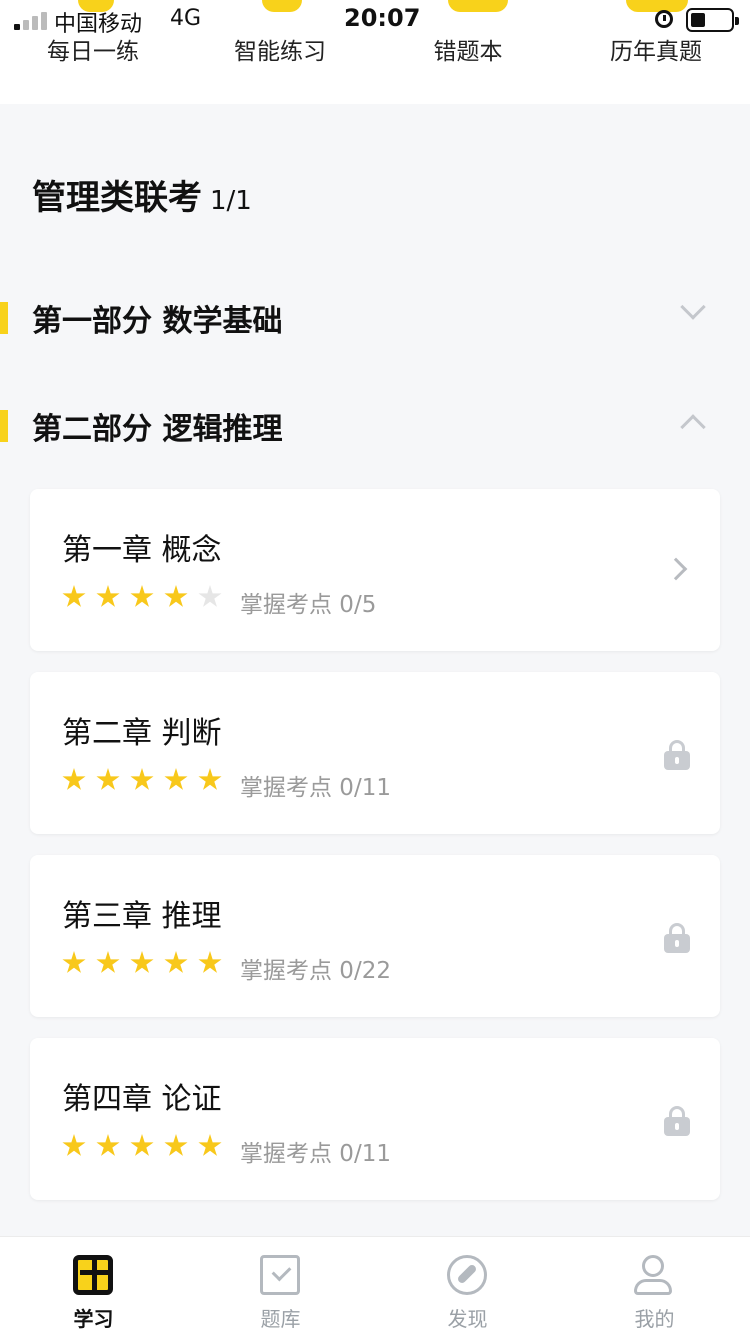 The height and width of the screenshot is (1334, 750). I want to click on mastery-count: 掌握考点 0/5, so click(308, 605).